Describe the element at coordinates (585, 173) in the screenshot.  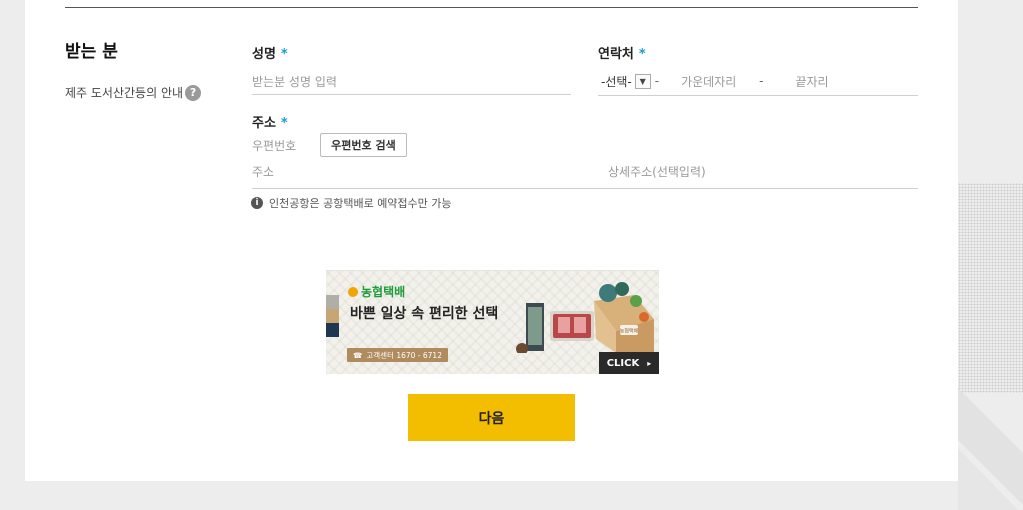
I see `address-row: 주소 상세주소(선택입력)` at that location.